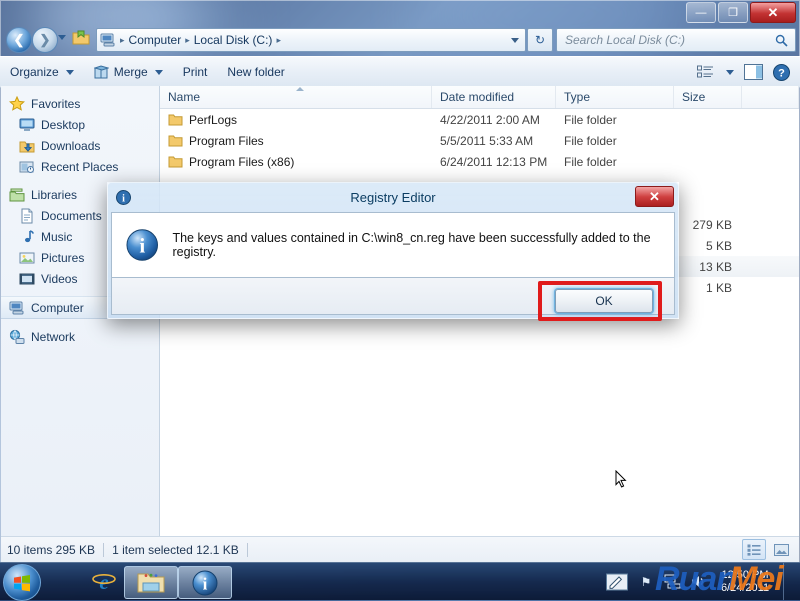 Image resolution: width=800 pixels, height=601 pixels. I want to click on print-button: Print, so click(195, 72).